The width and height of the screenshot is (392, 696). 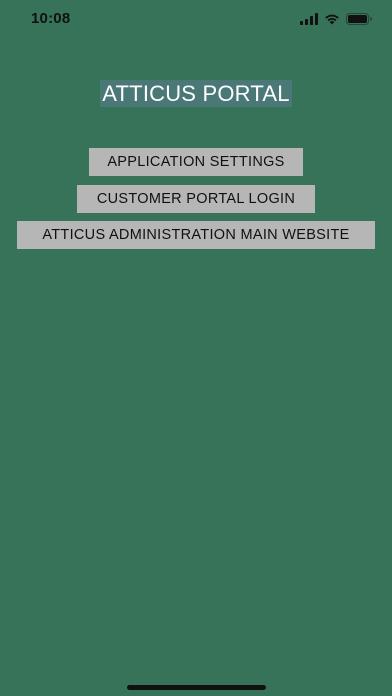 I want to click on title-container: ATTICUS PORTAL, so click(x=196, y=93).